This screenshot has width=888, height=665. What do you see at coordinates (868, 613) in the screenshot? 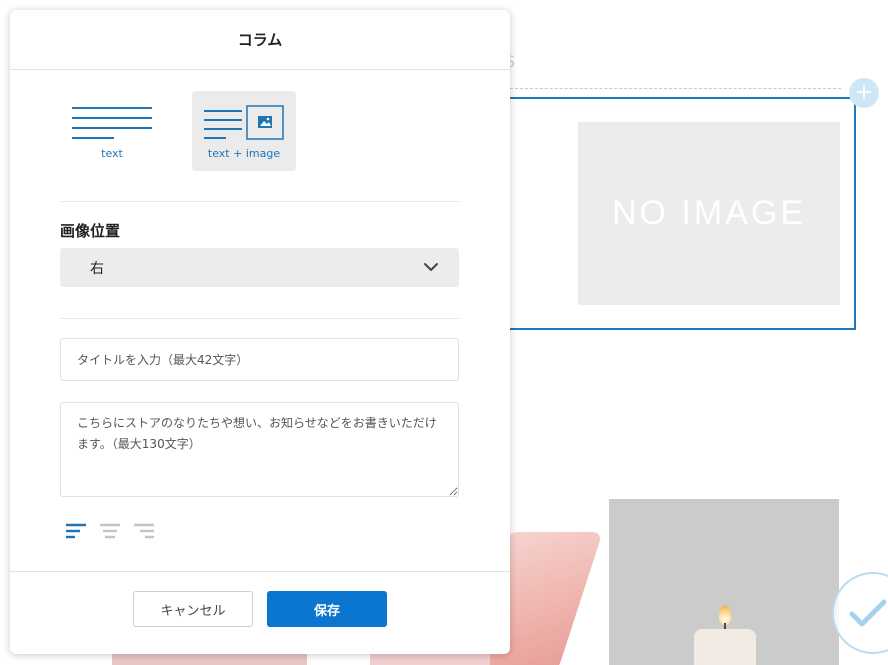
I see `check-icon` at bounding box center [868, 613].